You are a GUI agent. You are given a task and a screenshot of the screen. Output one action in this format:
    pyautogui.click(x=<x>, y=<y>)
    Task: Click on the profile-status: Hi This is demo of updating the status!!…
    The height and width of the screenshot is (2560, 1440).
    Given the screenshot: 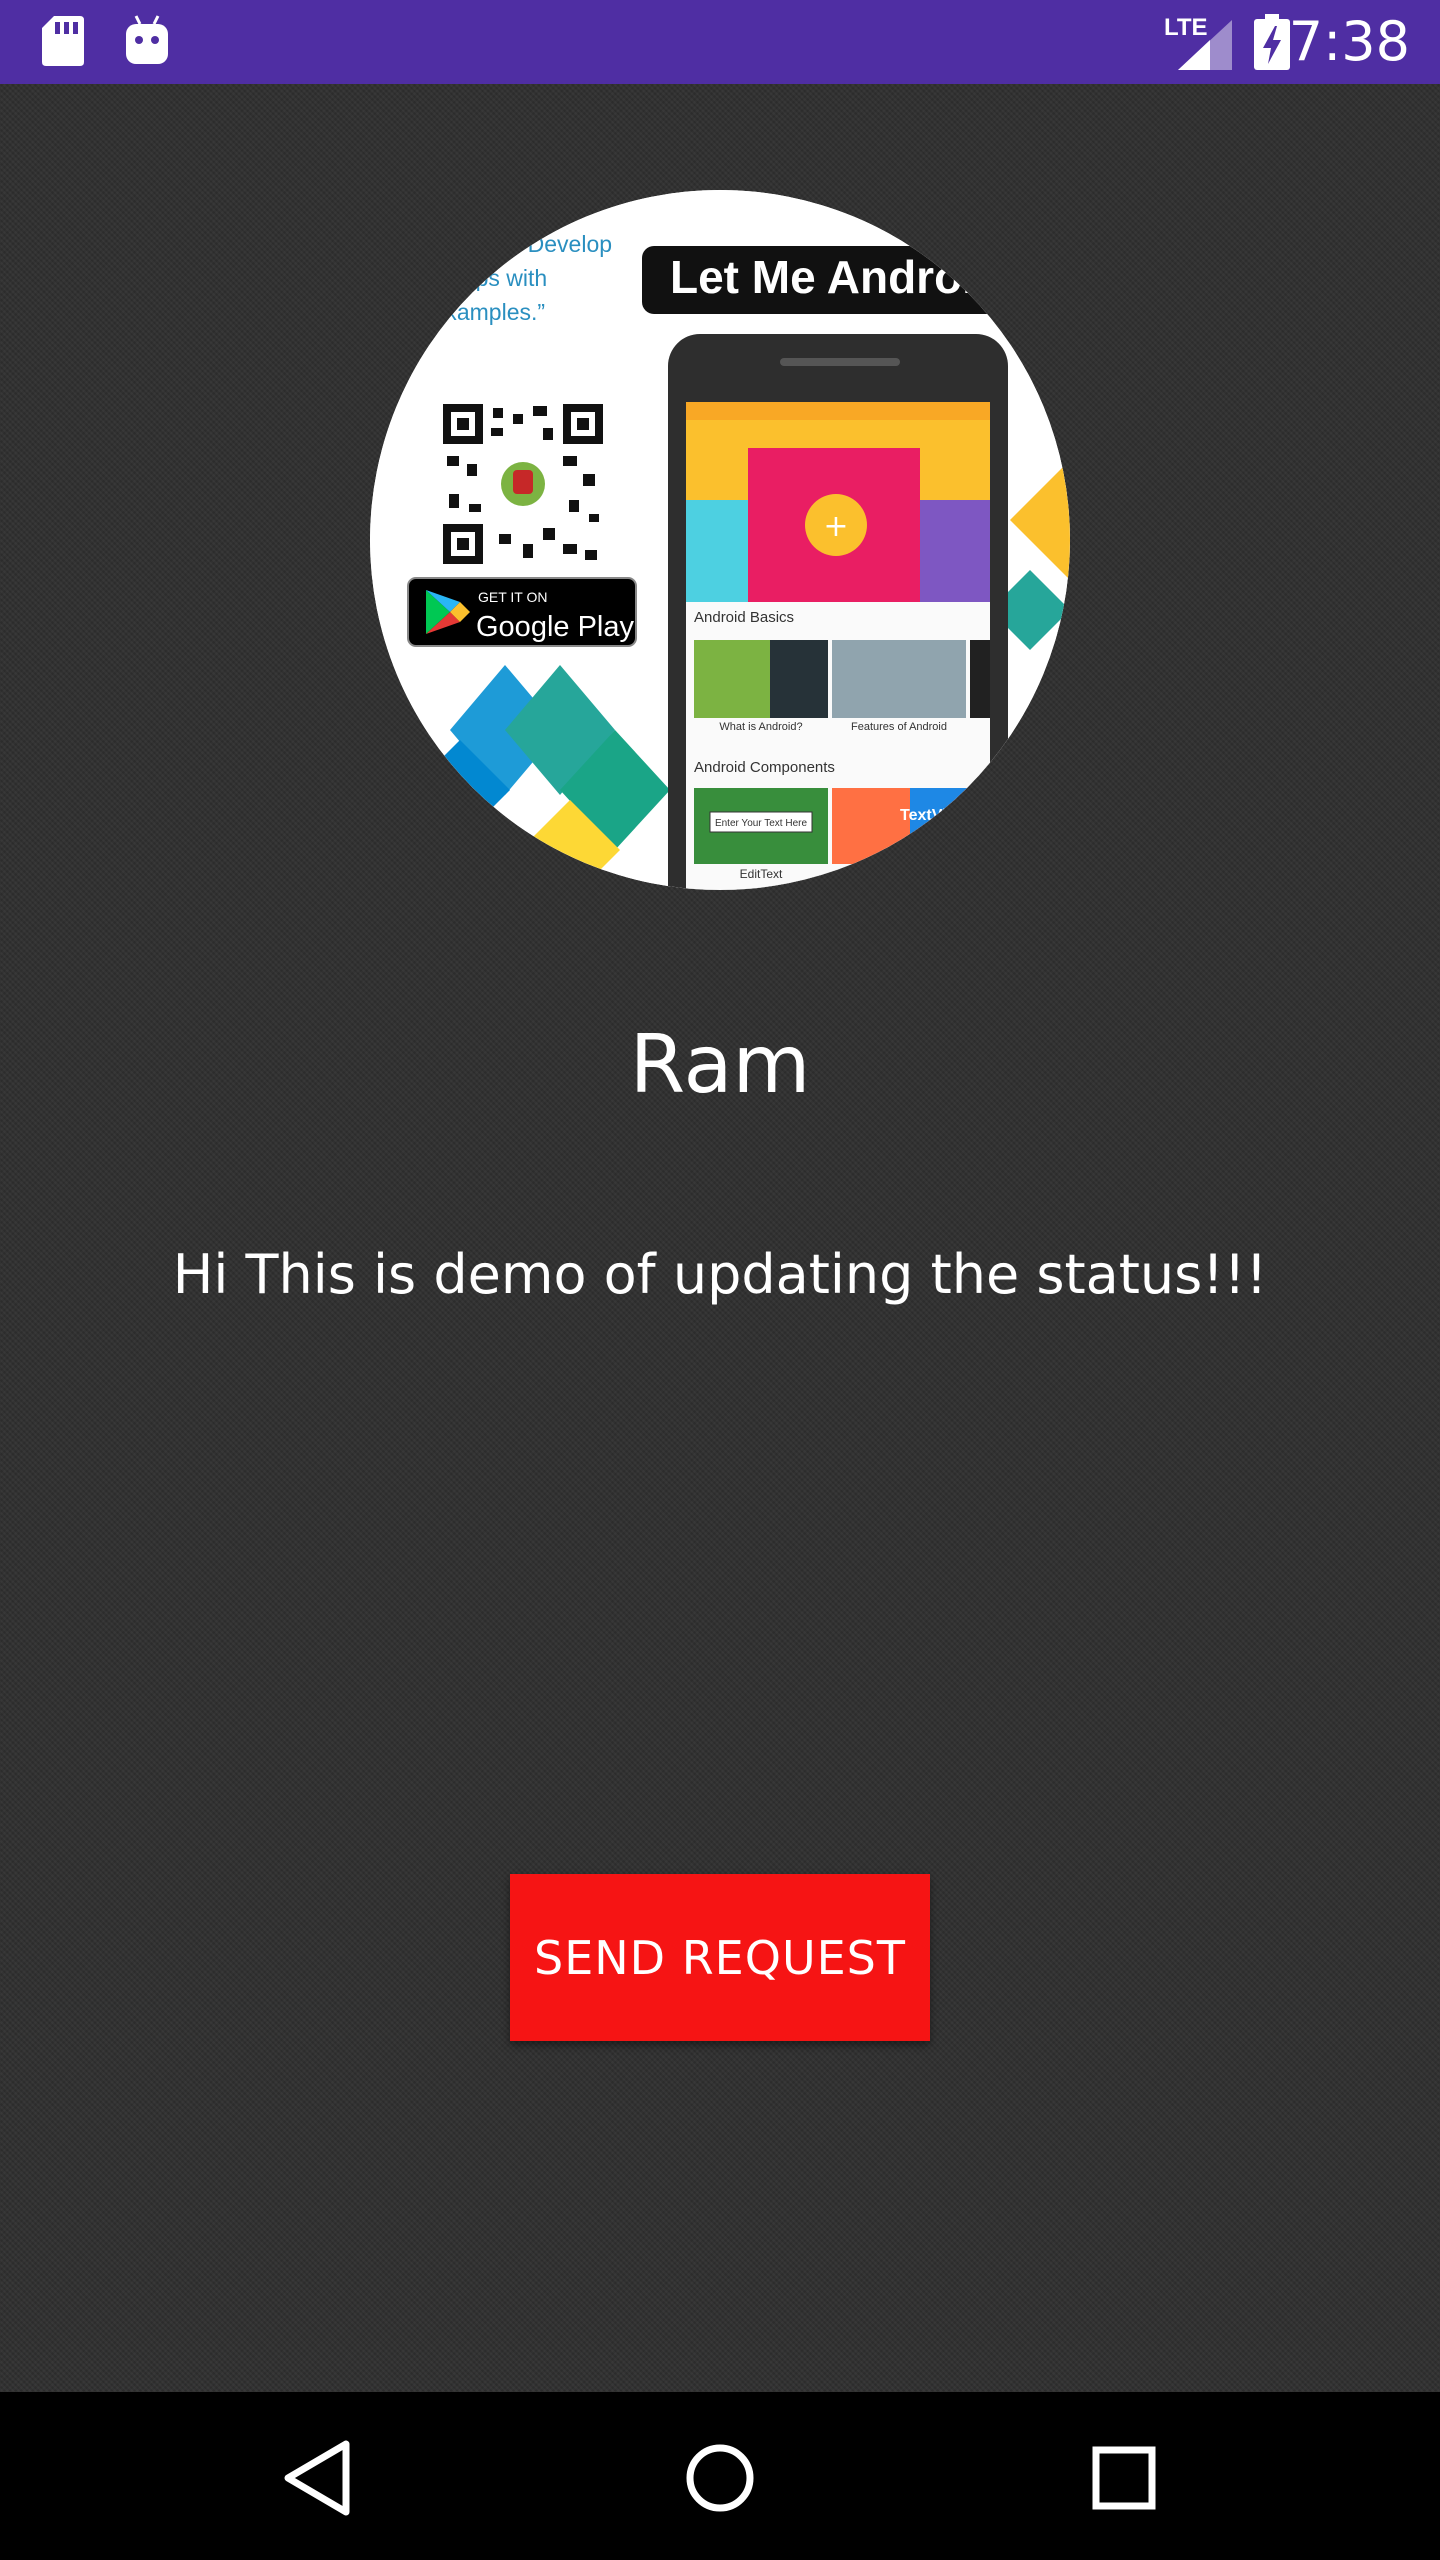 What is the action you would take?
    pyautogui.click(x=720, y=1274)
    